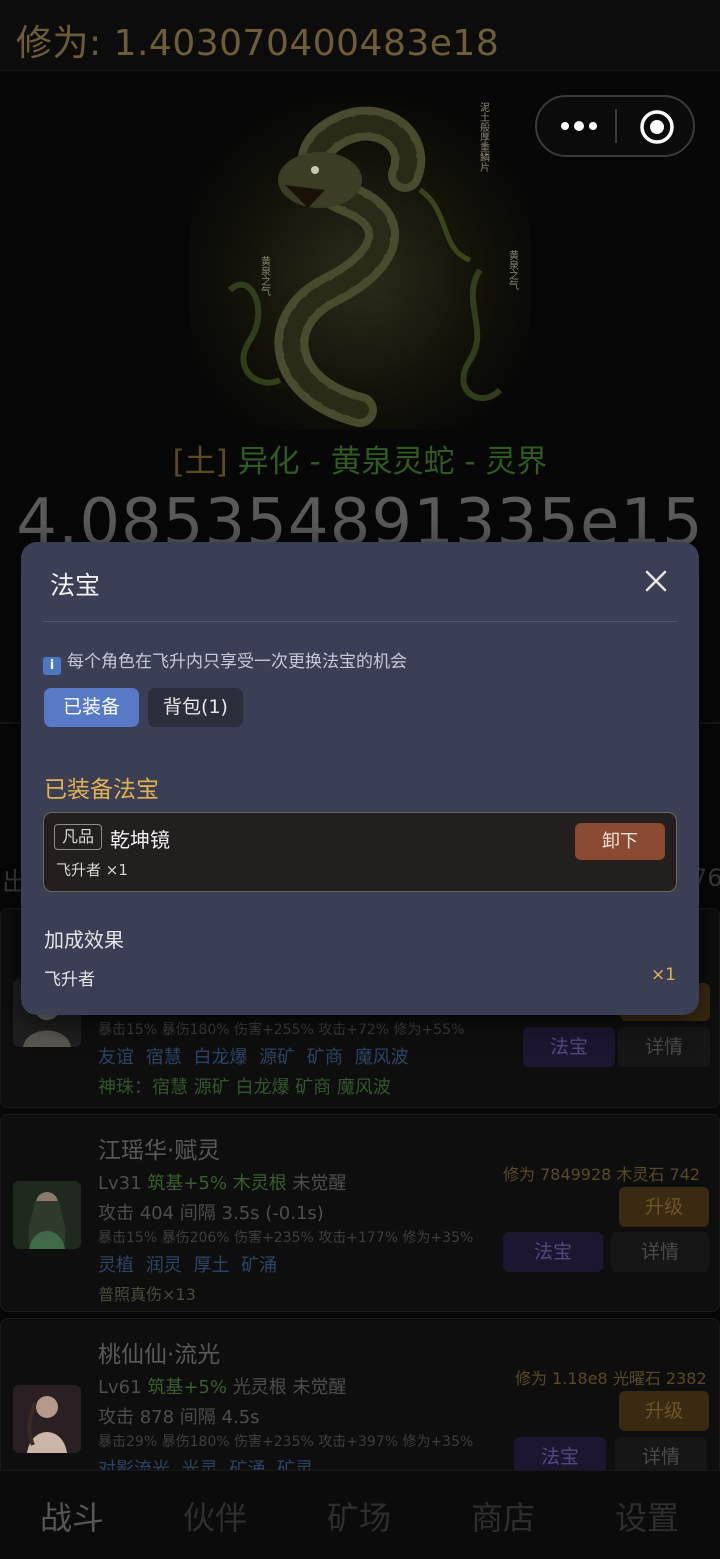 The width and height of the screenshot is (720, 1559). I want to click on nav-partners: 伙伴, so click(215, 1516).